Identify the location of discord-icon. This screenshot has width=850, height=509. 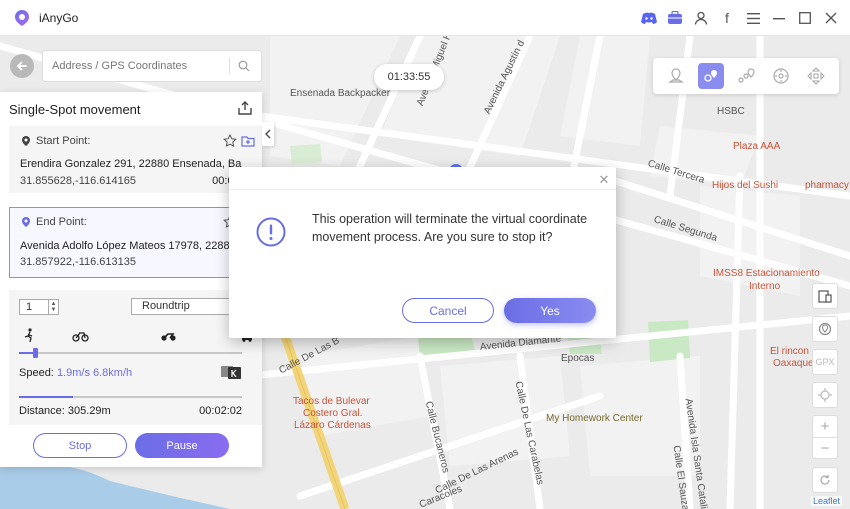
(649, 18).